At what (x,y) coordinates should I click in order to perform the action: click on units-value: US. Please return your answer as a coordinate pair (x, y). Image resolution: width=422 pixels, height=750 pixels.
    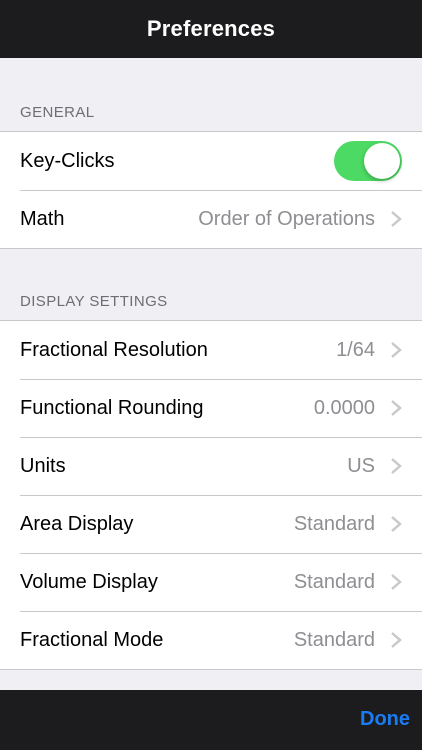
    Looking at the image, I should click on (361, 465).